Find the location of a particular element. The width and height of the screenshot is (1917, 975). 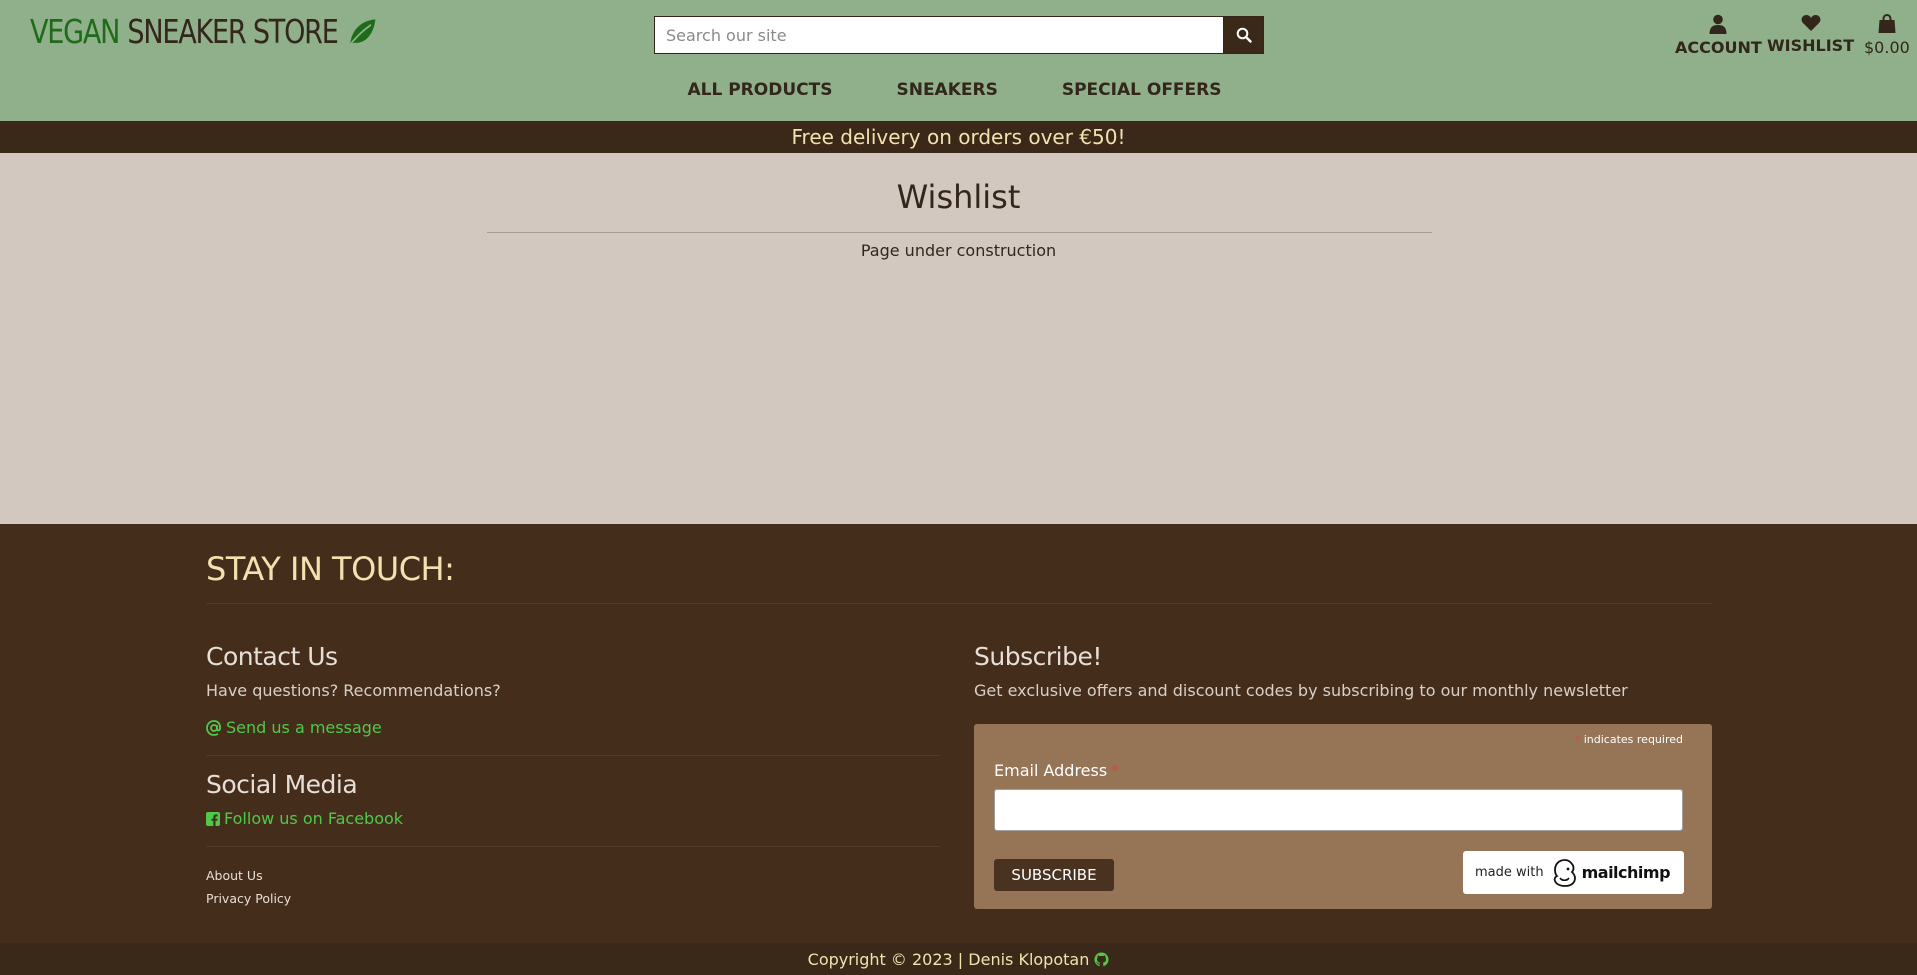

social-heading: Social Media is located at coordinates (282, 784).